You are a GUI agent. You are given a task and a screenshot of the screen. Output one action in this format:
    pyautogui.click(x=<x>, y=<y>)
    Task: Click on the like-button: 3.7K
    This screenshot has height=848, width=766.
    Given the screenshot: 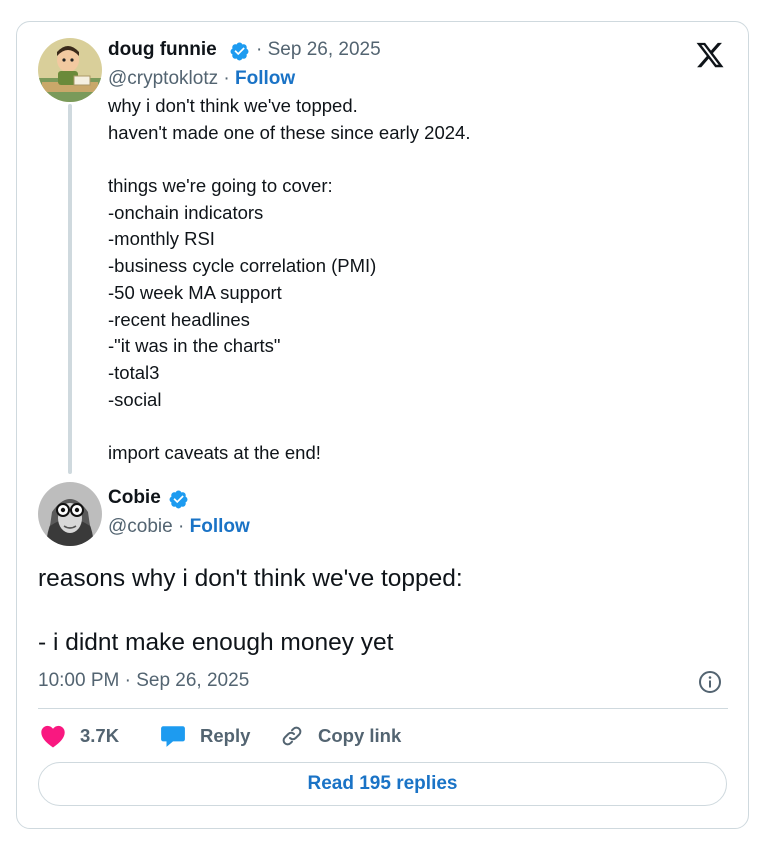 What is the action you would take?
    pyautogui.click(x=79, y=736)
    